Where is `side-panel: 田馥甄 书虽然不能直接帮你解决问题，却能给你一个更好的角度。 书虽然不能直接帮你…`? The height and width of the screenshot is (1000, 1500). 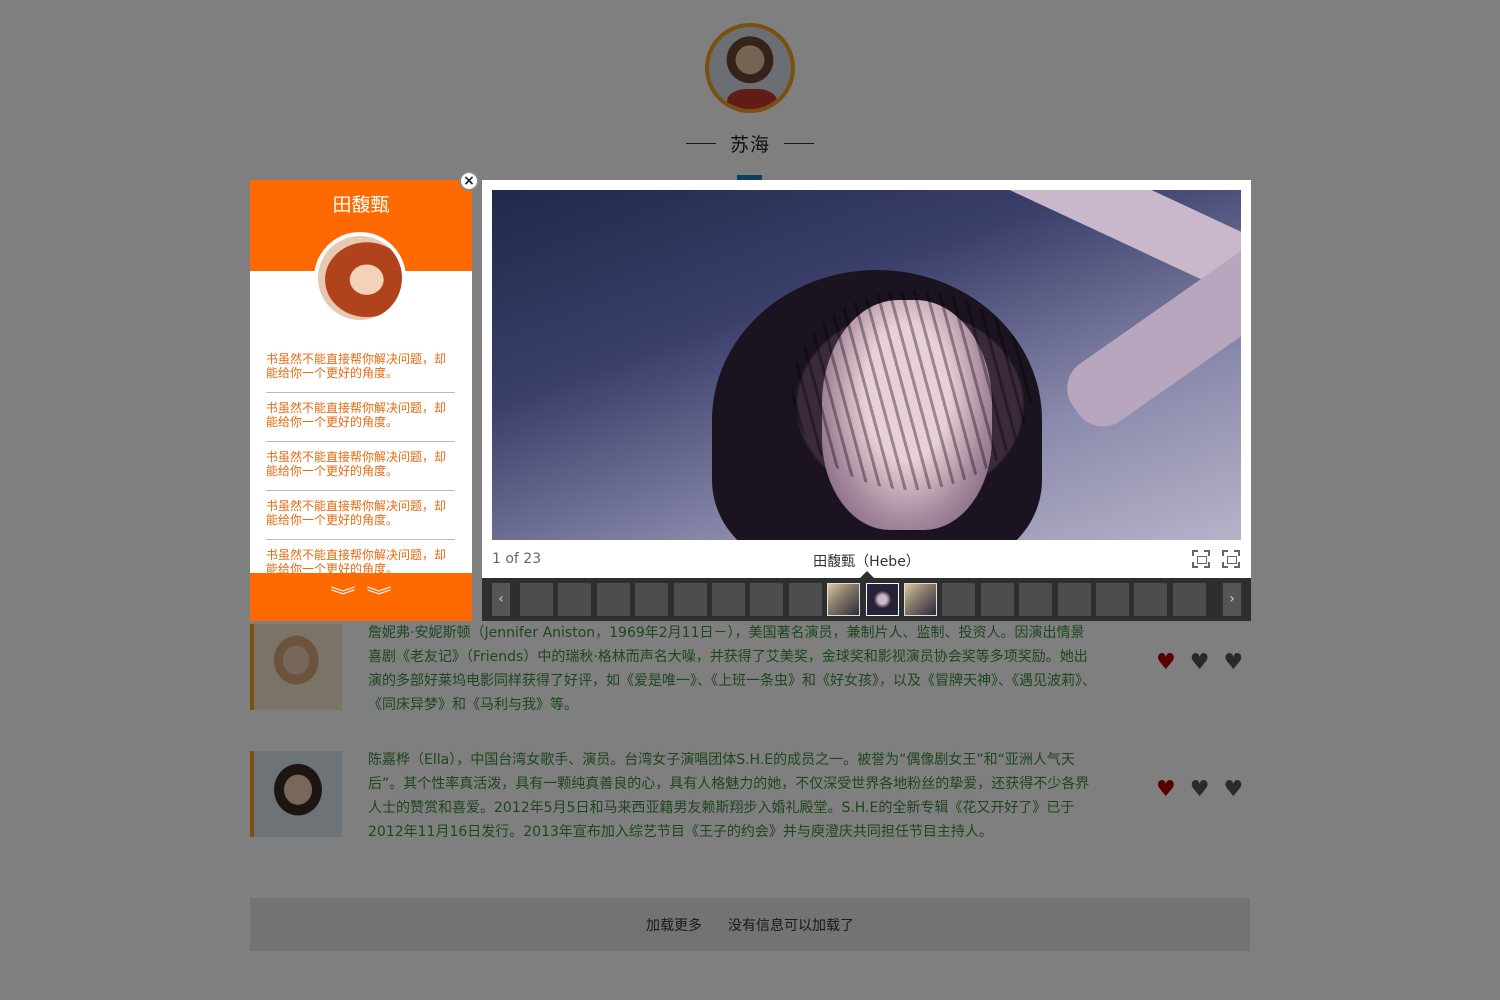
side-panel: 田馥甄 书虽然不能直接帮你解决问题，却能给你一个更好的角度。 书虽然不能直接帮你… is located at coordinates (361, 400).